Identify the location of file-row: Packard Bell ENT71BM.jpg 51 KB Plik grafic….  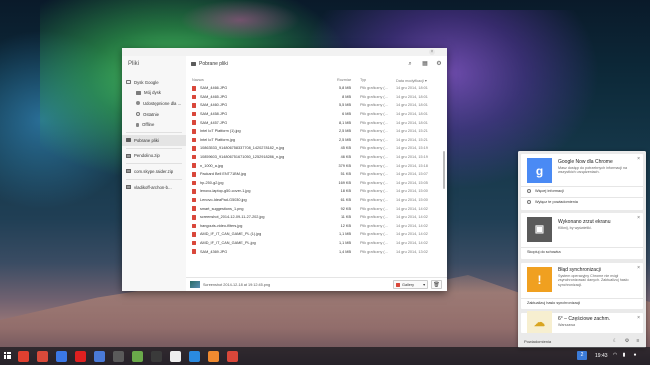
(316, 174).